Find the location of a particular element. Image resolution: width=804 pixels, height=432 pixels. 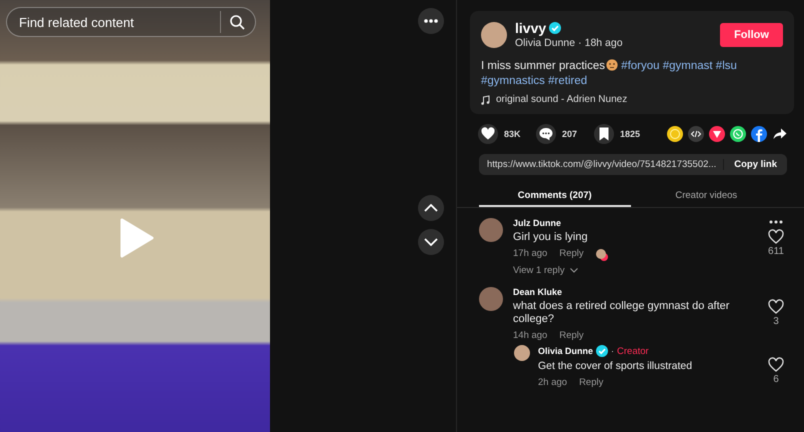

comment-text: Girl you is lying is located at coordinates (551, 237).